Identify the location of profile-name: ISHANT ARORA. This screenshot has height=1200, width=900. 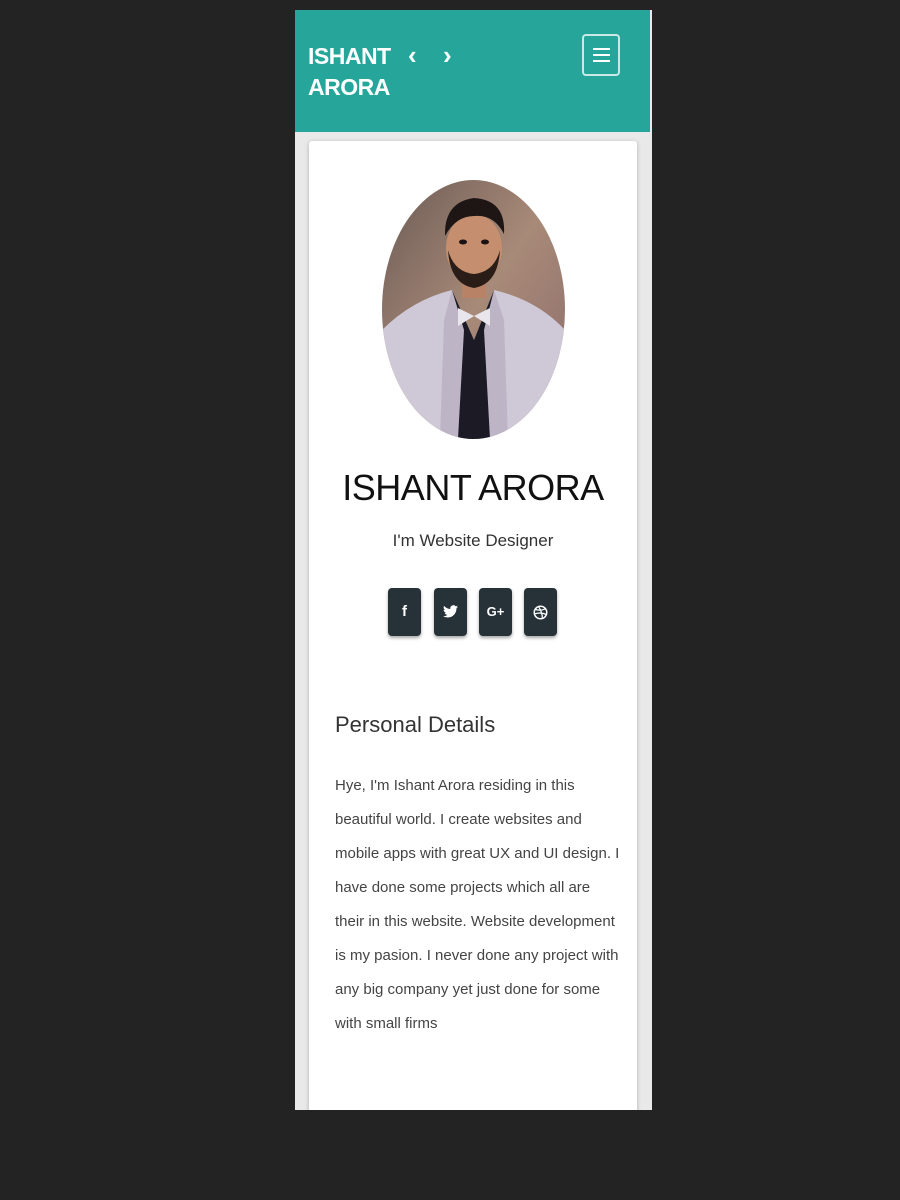
(473, 487).